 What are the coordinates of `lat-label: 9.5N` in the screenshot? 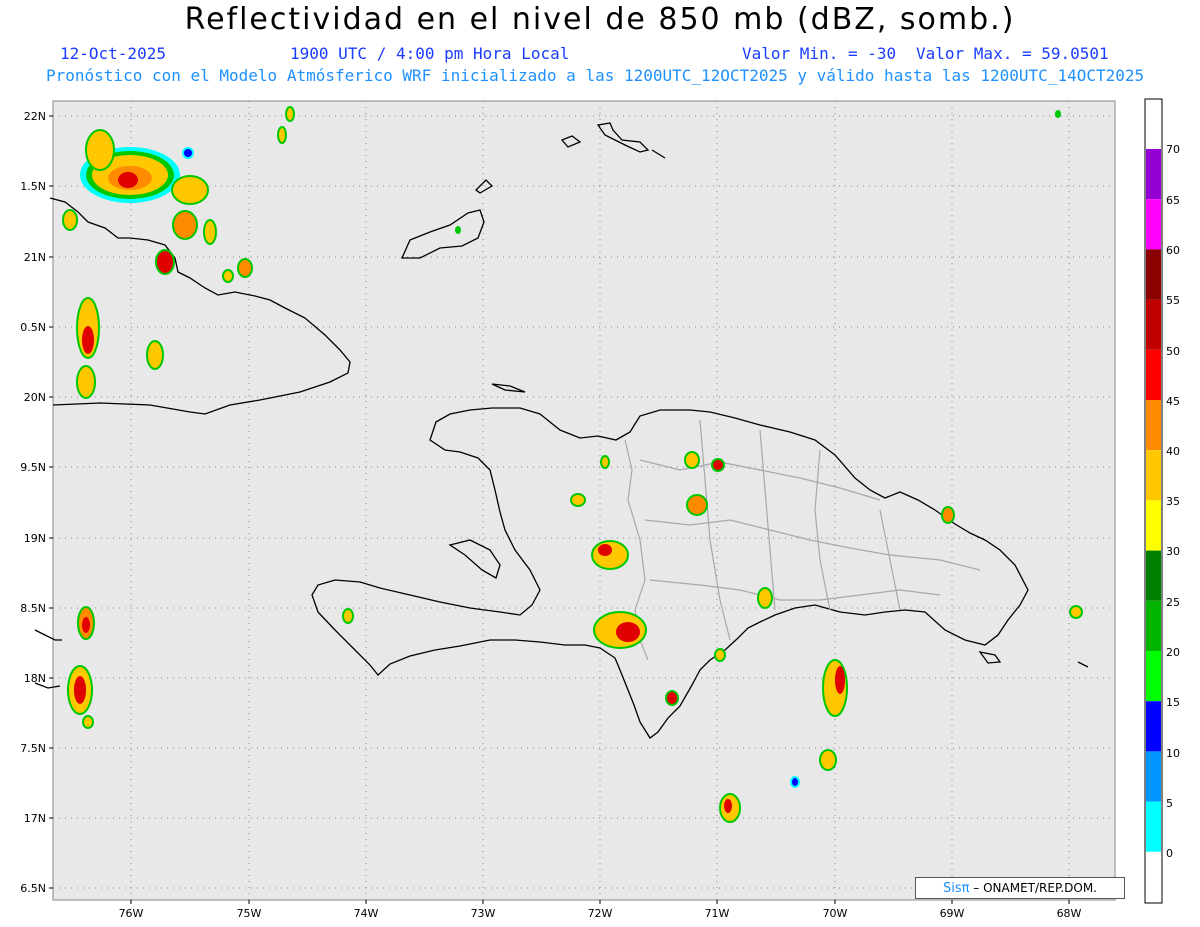 It's located at (33, 467).